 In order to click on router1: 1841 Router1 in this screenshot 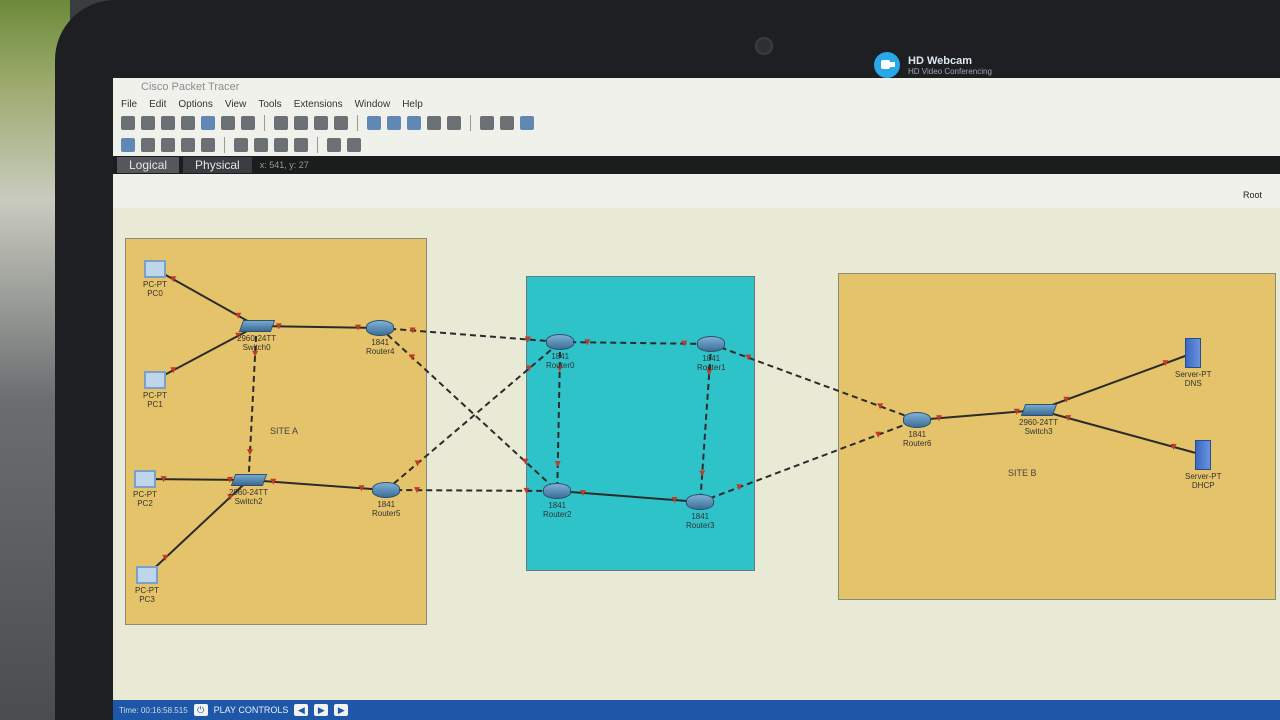, I will do `click(711, 354)`.